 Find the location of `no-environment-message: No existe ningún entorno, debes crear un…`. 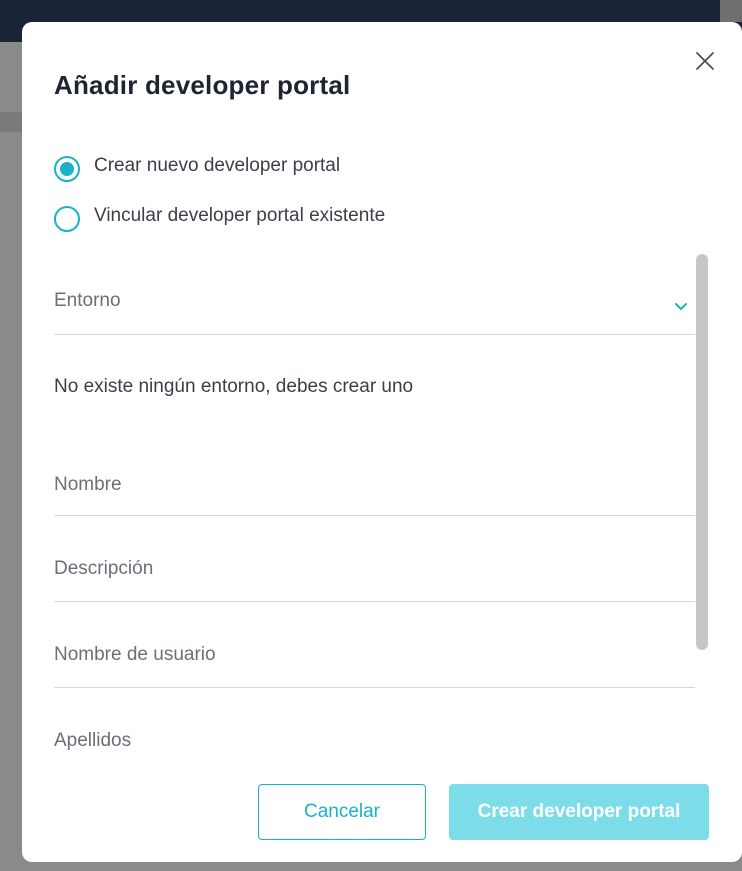

no-environment-message: No existe ningún entorno, debes crear un… is located at coordinates (234, 386).